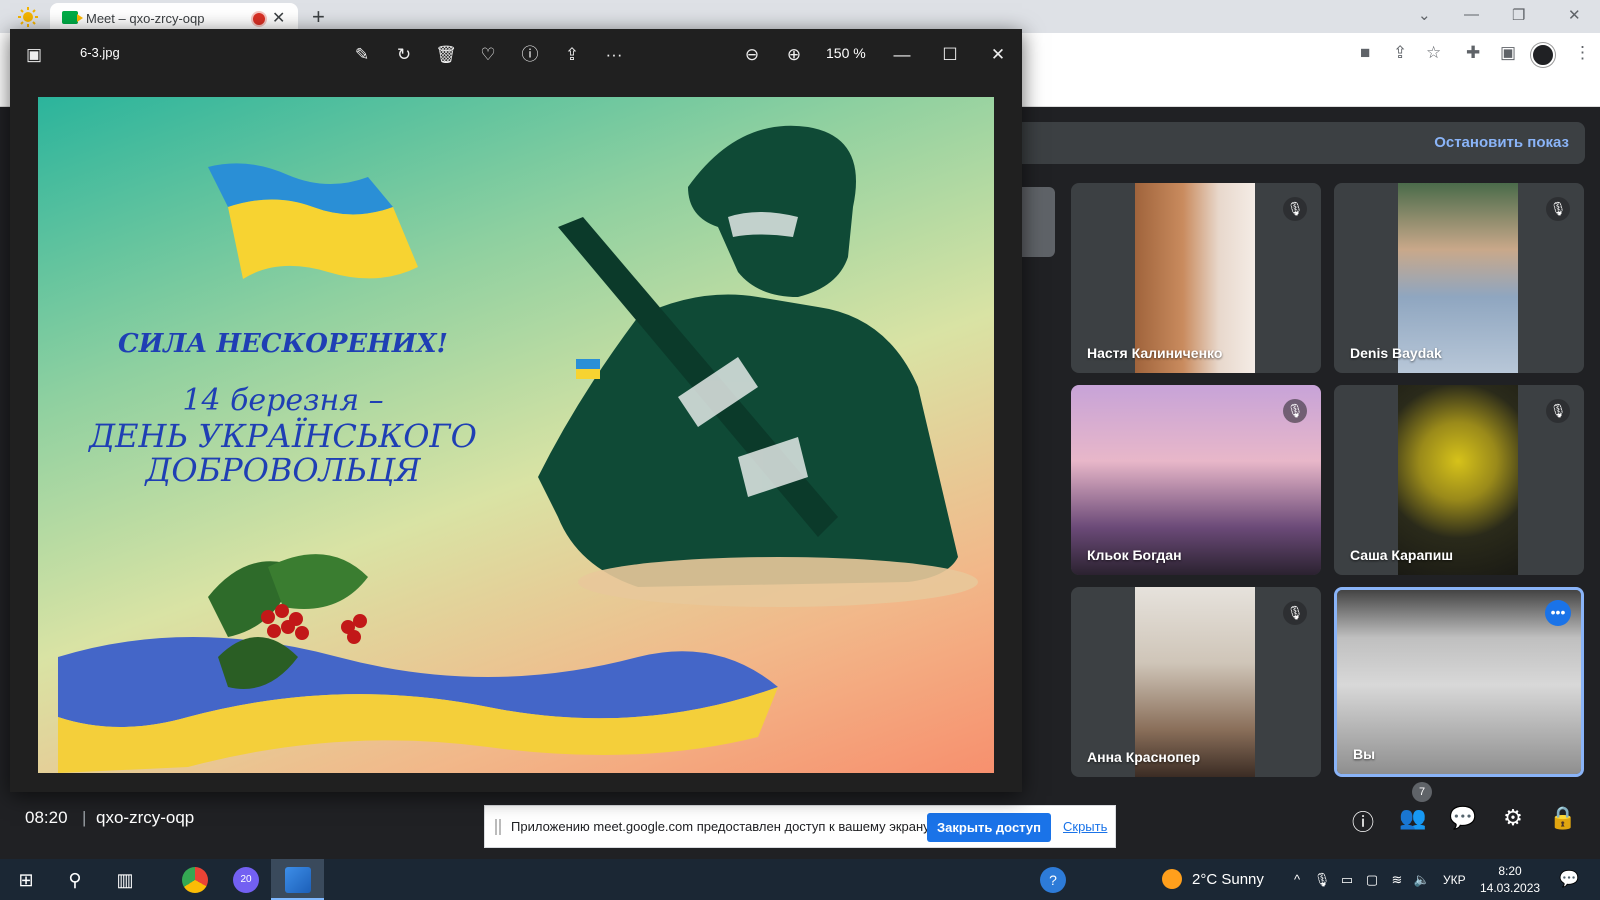 Image resolution: width=1600 pixels, height=900 pixels. What do you see at coordinates (1196, 278) in the screenshot?
I see `participant-tile: 🎙 Настя Калиниченко` at bounding box center [1196, 278].